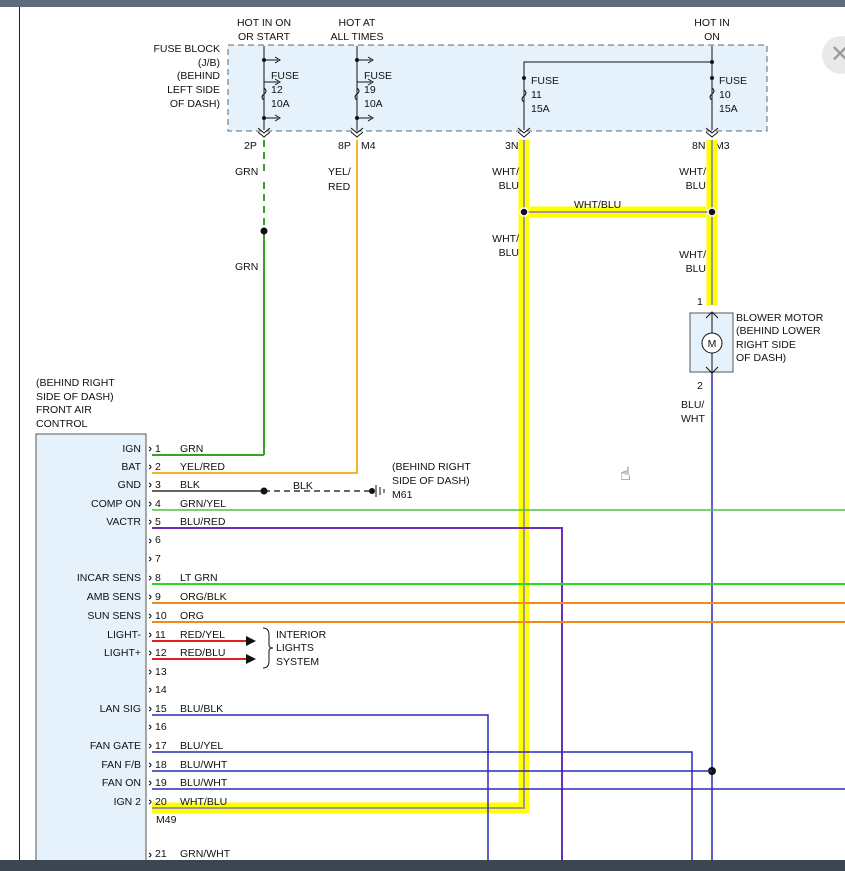 Image resolution: width=845 pixels, height=871 pixels. I want to click on svg-text: LEFT SIDE, so click(193, 90).